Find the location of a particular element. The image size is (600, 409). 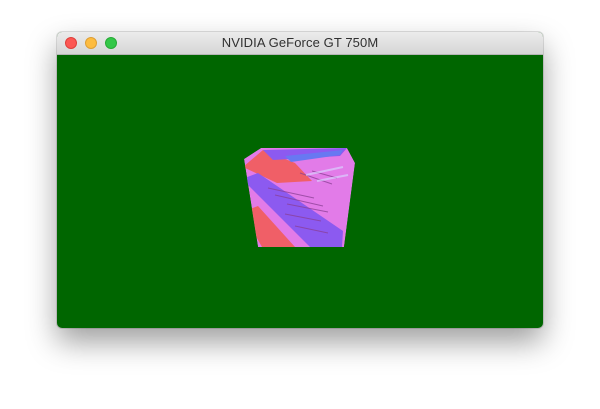

textured-cube is located at coordinates (299, 197).